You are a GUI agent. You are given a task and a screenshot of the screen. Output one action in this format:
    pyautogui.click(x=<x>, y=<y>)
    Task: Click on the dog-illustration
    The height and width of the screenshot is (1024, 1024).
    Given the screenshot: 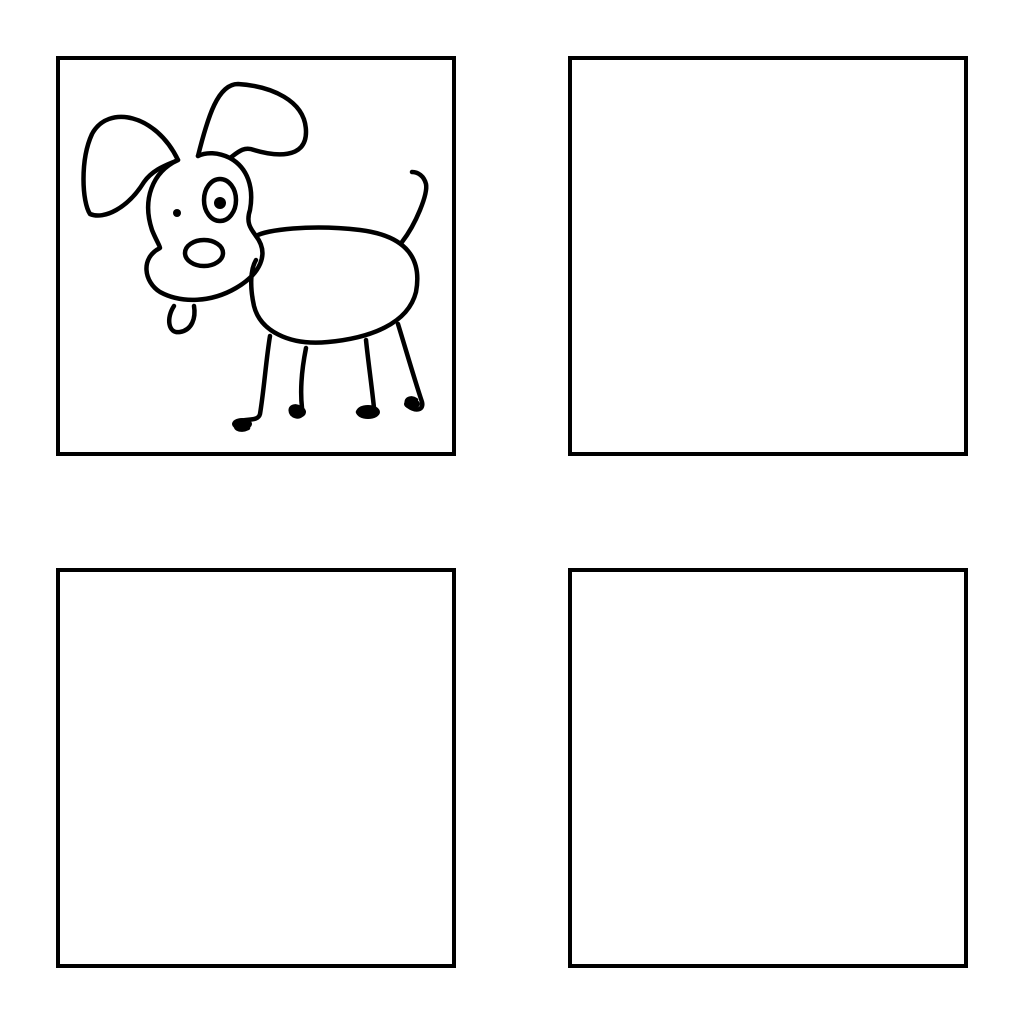 What is the action you would take?
    pyautogui.click(x=255, y=256)
    